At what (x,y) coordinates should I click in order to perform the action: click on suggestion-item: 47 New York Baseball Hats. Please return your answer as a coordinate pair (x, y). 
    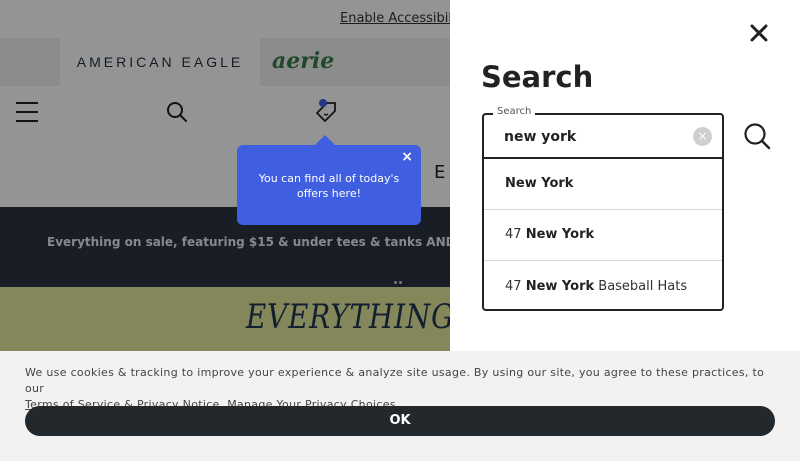
    Looking at the image, I should click on (603, 285).